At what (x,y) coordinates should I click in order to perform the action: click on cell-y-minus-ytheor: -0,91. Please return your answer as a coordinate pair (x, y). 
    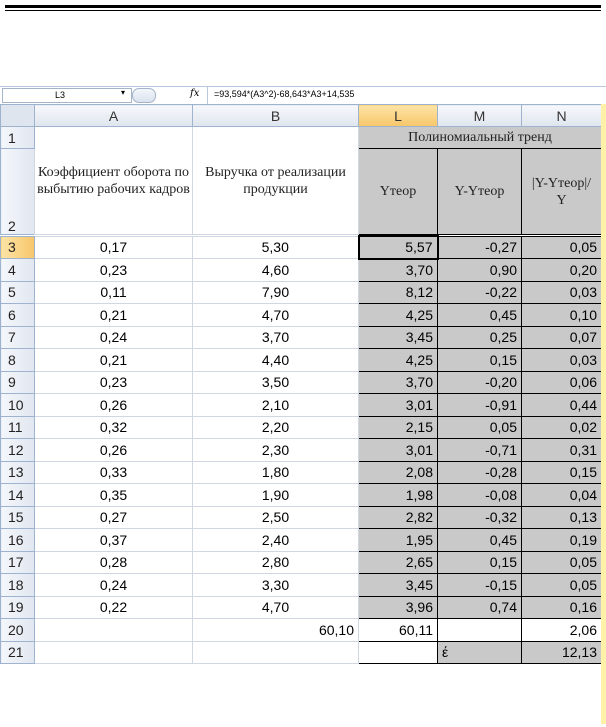
    Looking at the image, I should click on (479, 405).